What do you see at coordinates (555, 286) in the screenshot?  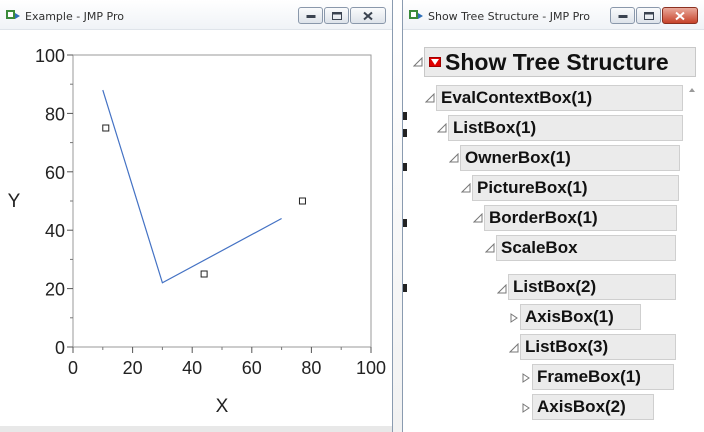 I see `tree-node-label: ListBox(2)` at bounding box center [555, 286].